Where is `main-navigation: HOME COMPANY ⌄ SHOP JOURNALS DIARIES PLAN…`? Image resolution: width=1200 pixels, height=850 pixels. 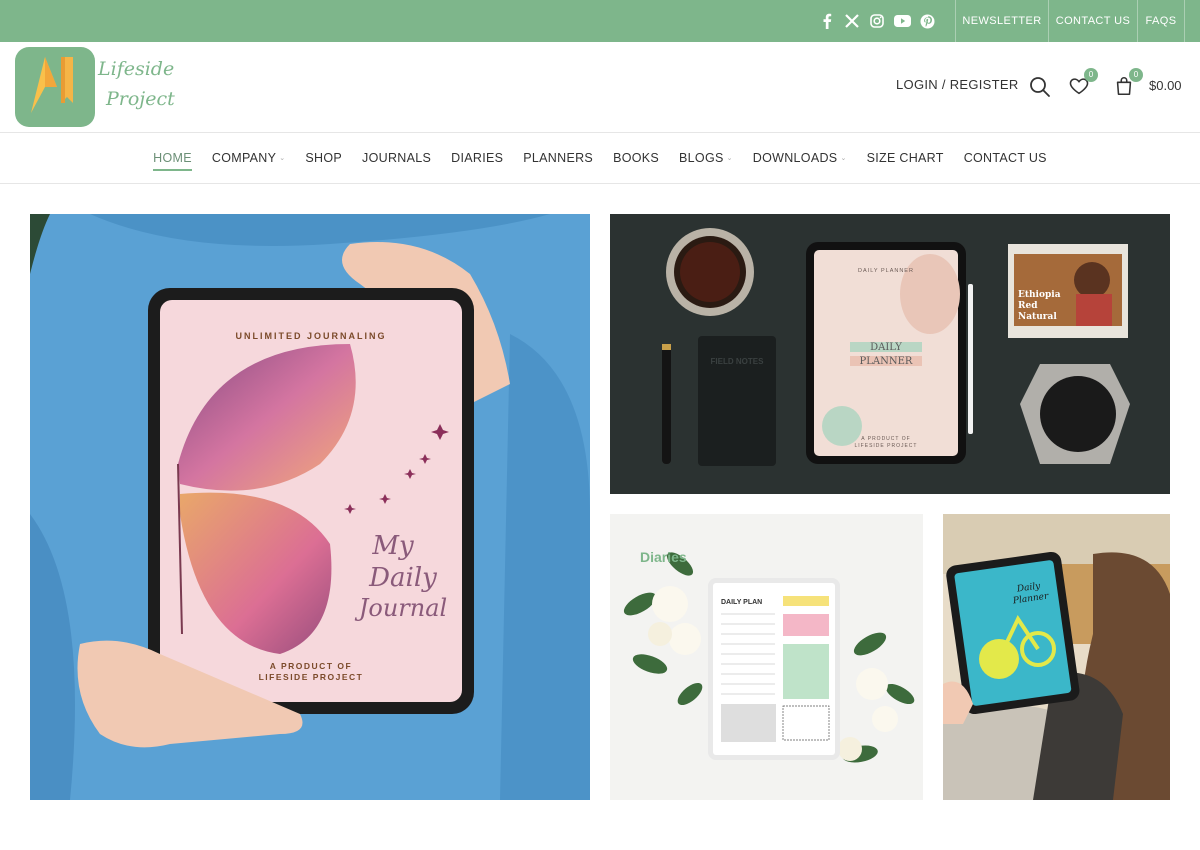 main-navigation: HOME COMPANY ⌄ SHOP JOURNALS DIARIES PLAN… is located at coordinates (600, 158).